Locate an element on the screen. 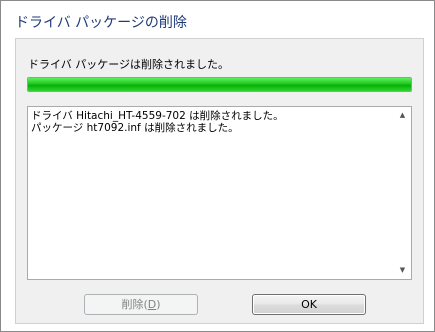 This screenshot has height=332, width=435. status-message: ドライバ パッケージは削除されました。 is located at coordinates (129, 64).